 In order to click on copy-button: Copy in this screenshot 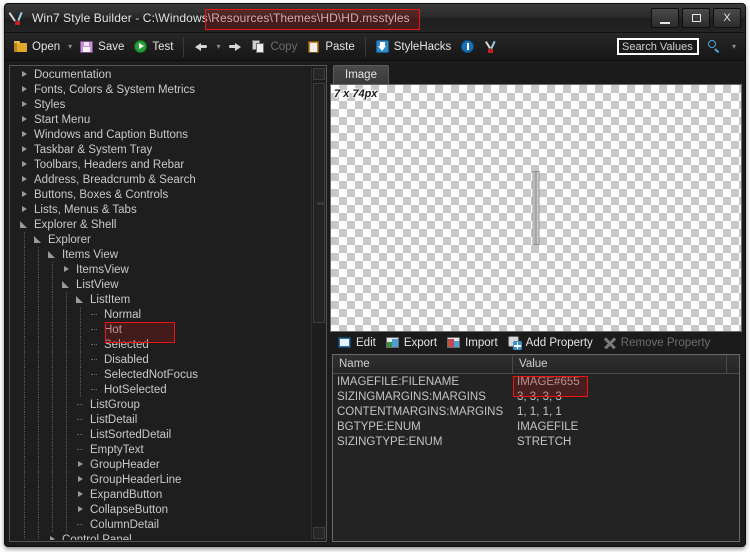, I will do `click(274, 47)`.